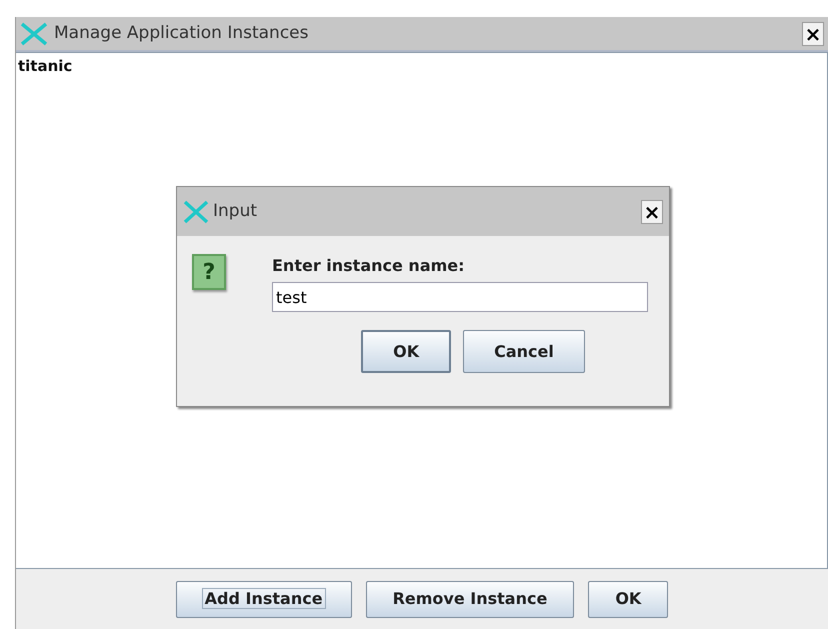 This screenshot has width=828, height=629. Describe the element at coordinates (369, 266) in the screenshot. I see `prompt-label: Enter instance name:` at that location.